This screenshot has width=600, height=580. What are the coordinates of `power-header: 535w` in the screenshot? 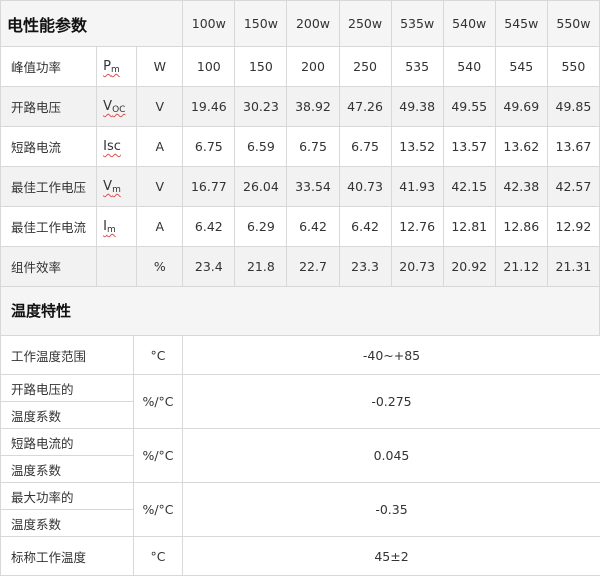 It's located at (417, 23).